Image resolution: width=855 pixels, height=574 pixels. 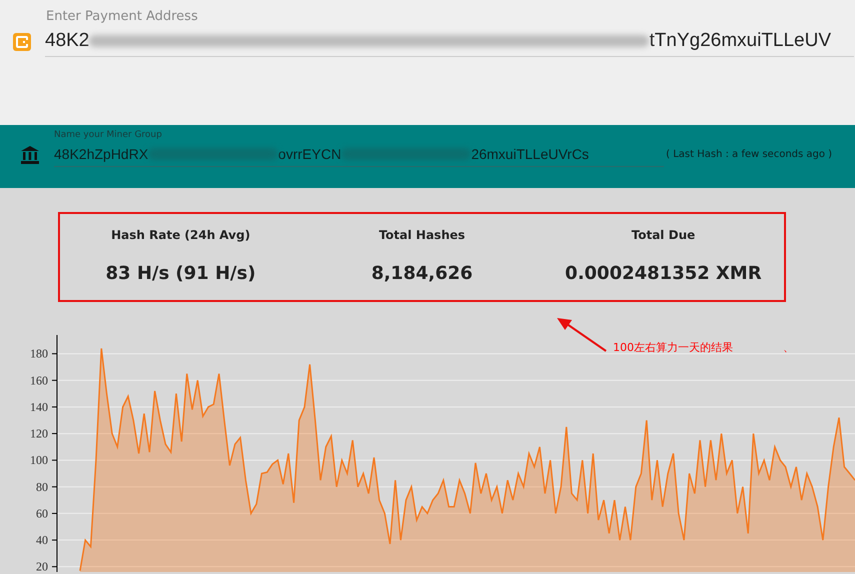 What do you see at coordinates (39, 433) in the screenshot?
I see `tick-label: 120` at bounding box center [39, 433].